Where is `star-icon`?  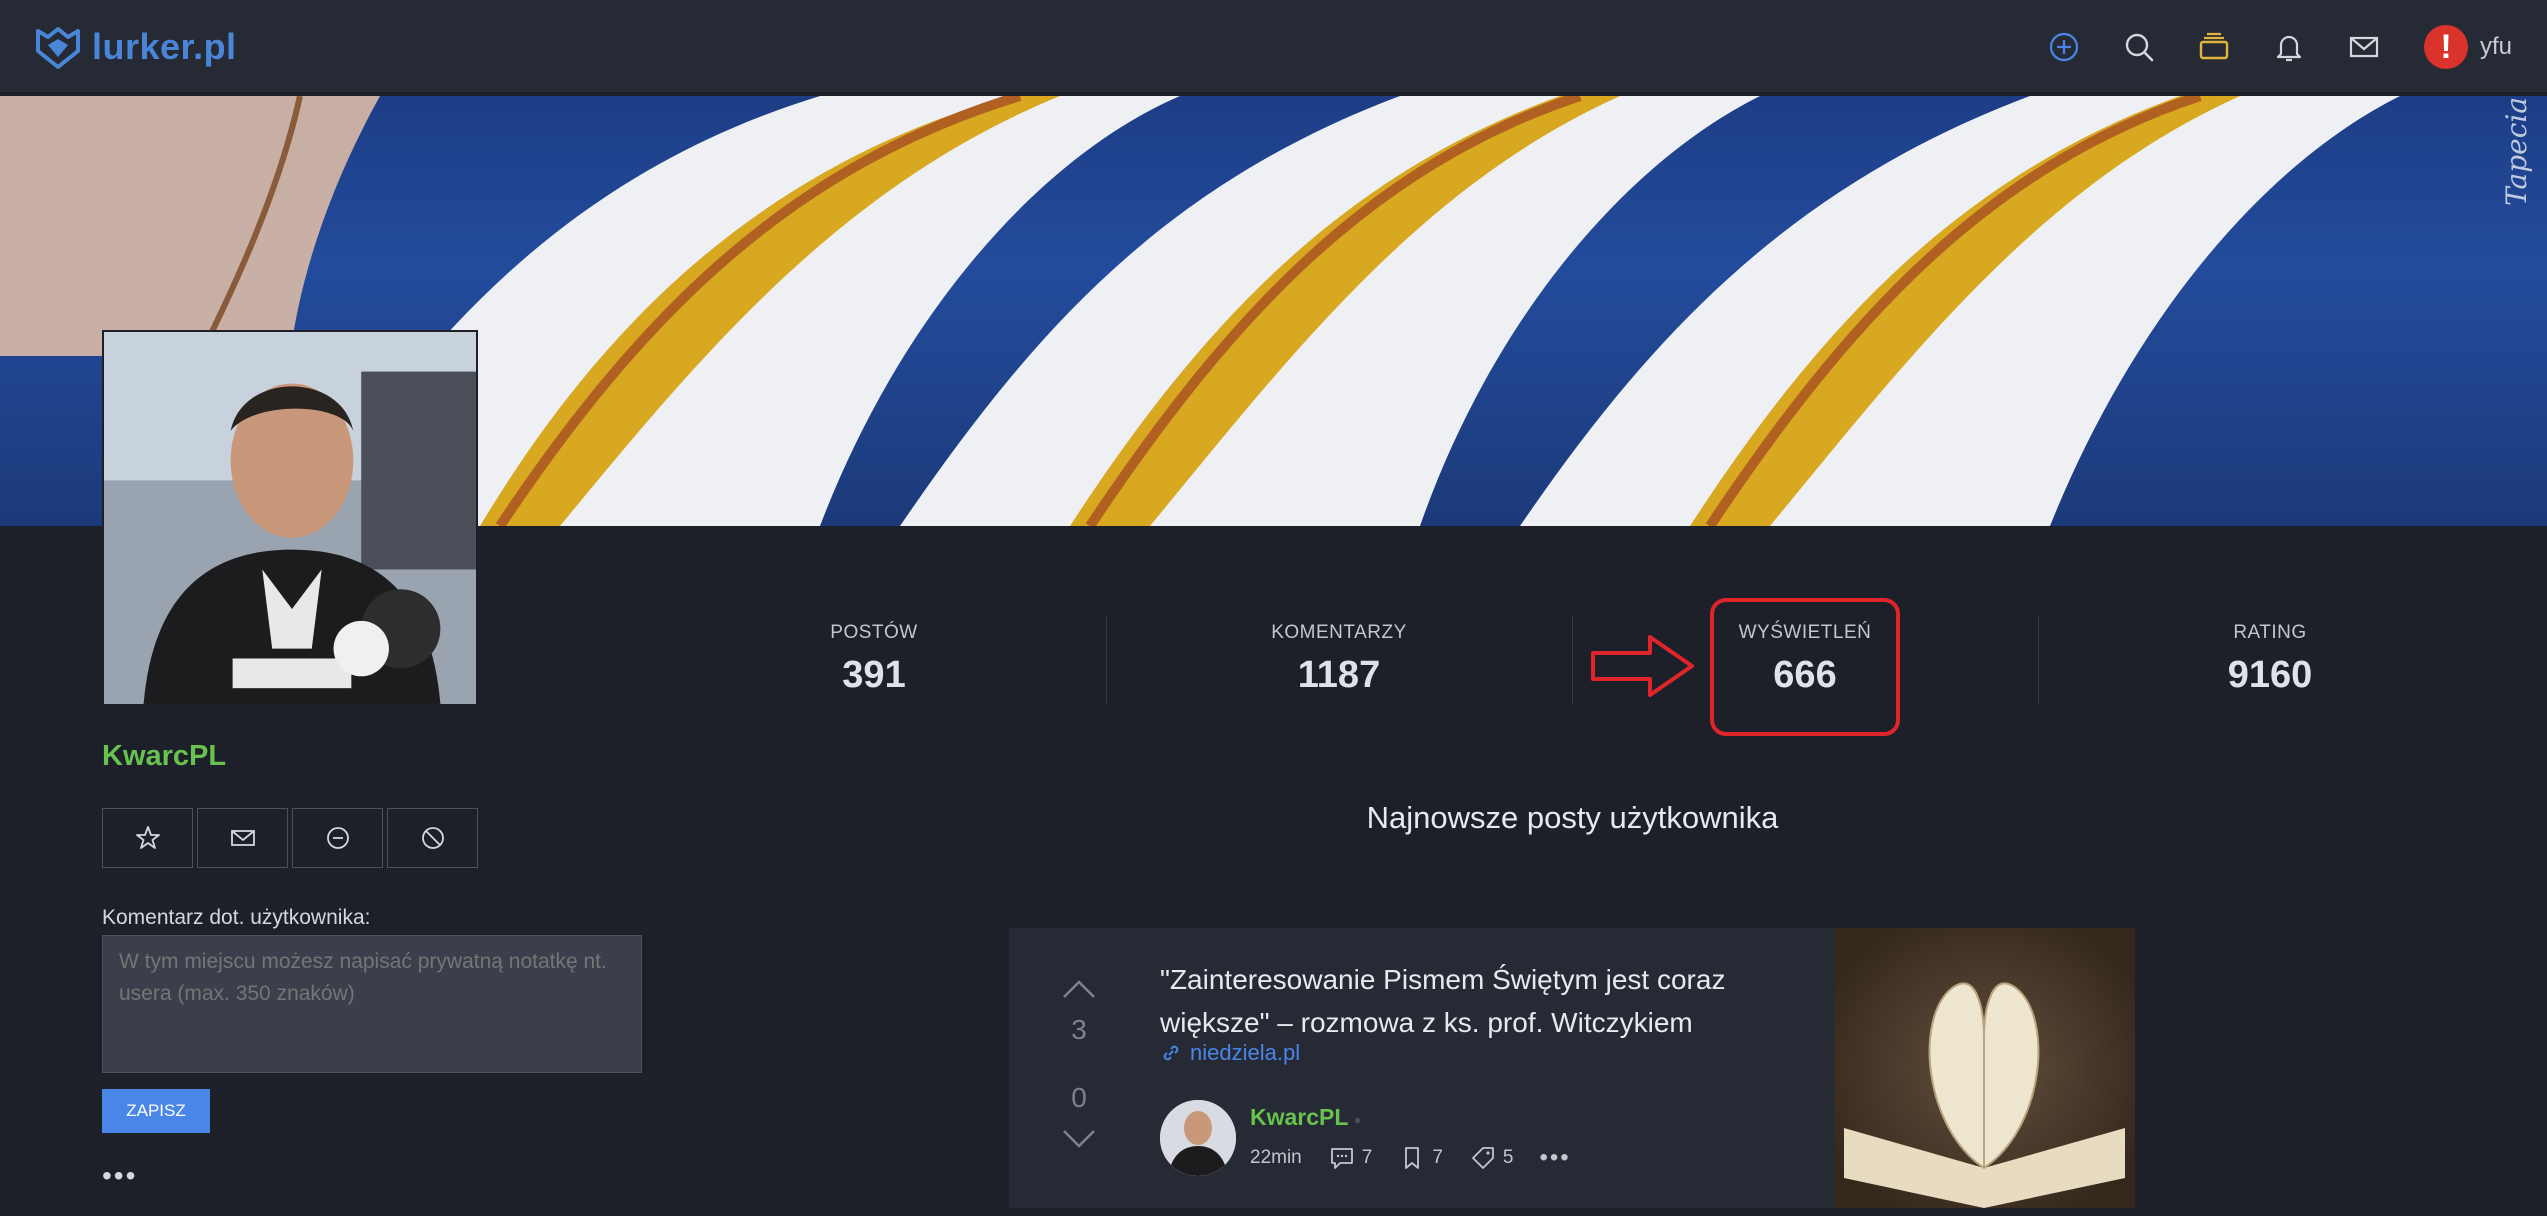 star-icon is located at coordinates (147, 837).